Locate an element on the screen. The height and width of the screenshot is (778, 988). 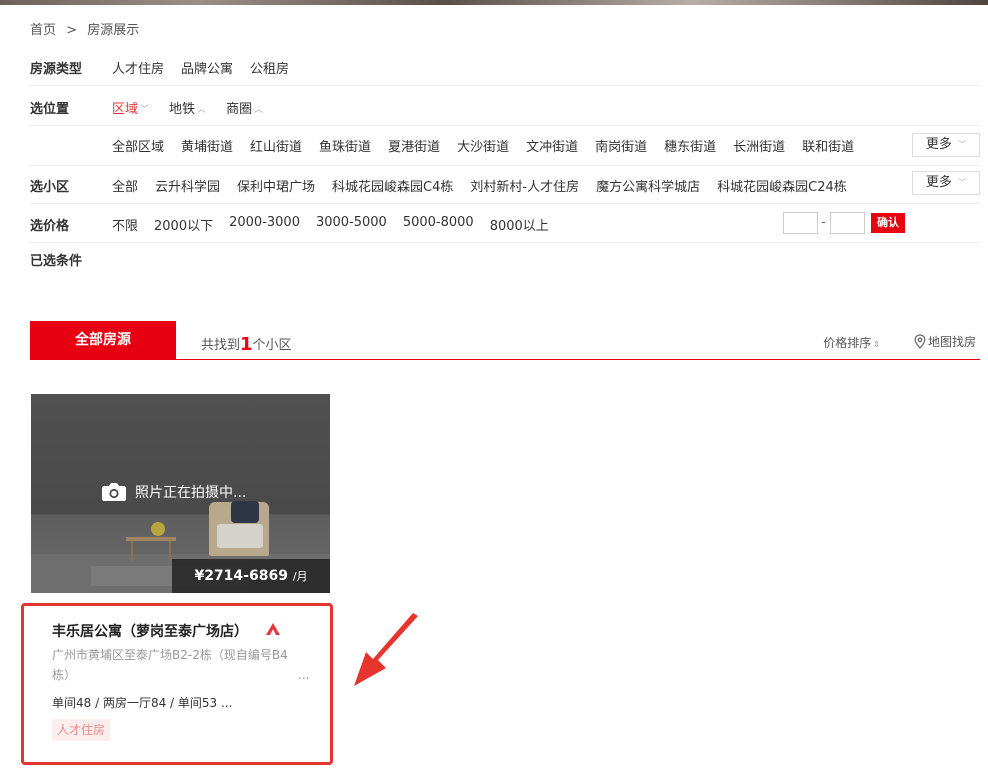
price-option: 3000-5000 is located at coordinates (351, 224).